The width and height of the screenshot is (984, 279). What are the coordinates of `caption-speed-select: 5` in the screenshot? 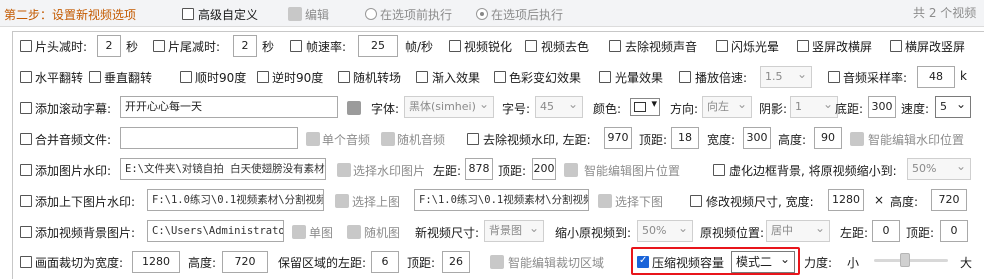 It's located at (953, 107).